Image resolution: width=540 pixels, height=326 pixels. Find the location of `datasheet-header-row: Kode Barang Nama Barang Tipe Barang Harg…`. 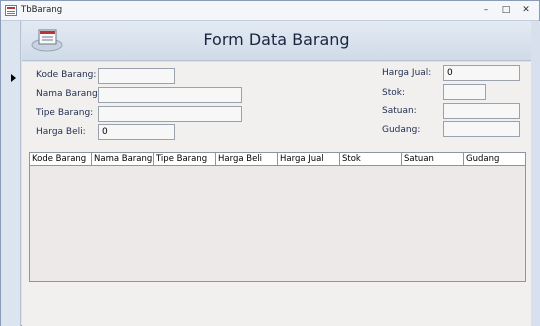

datasheet-header-row: Kode Barang Nama Barang Tipe Barang Harg… is located at coordinates (277, 159).